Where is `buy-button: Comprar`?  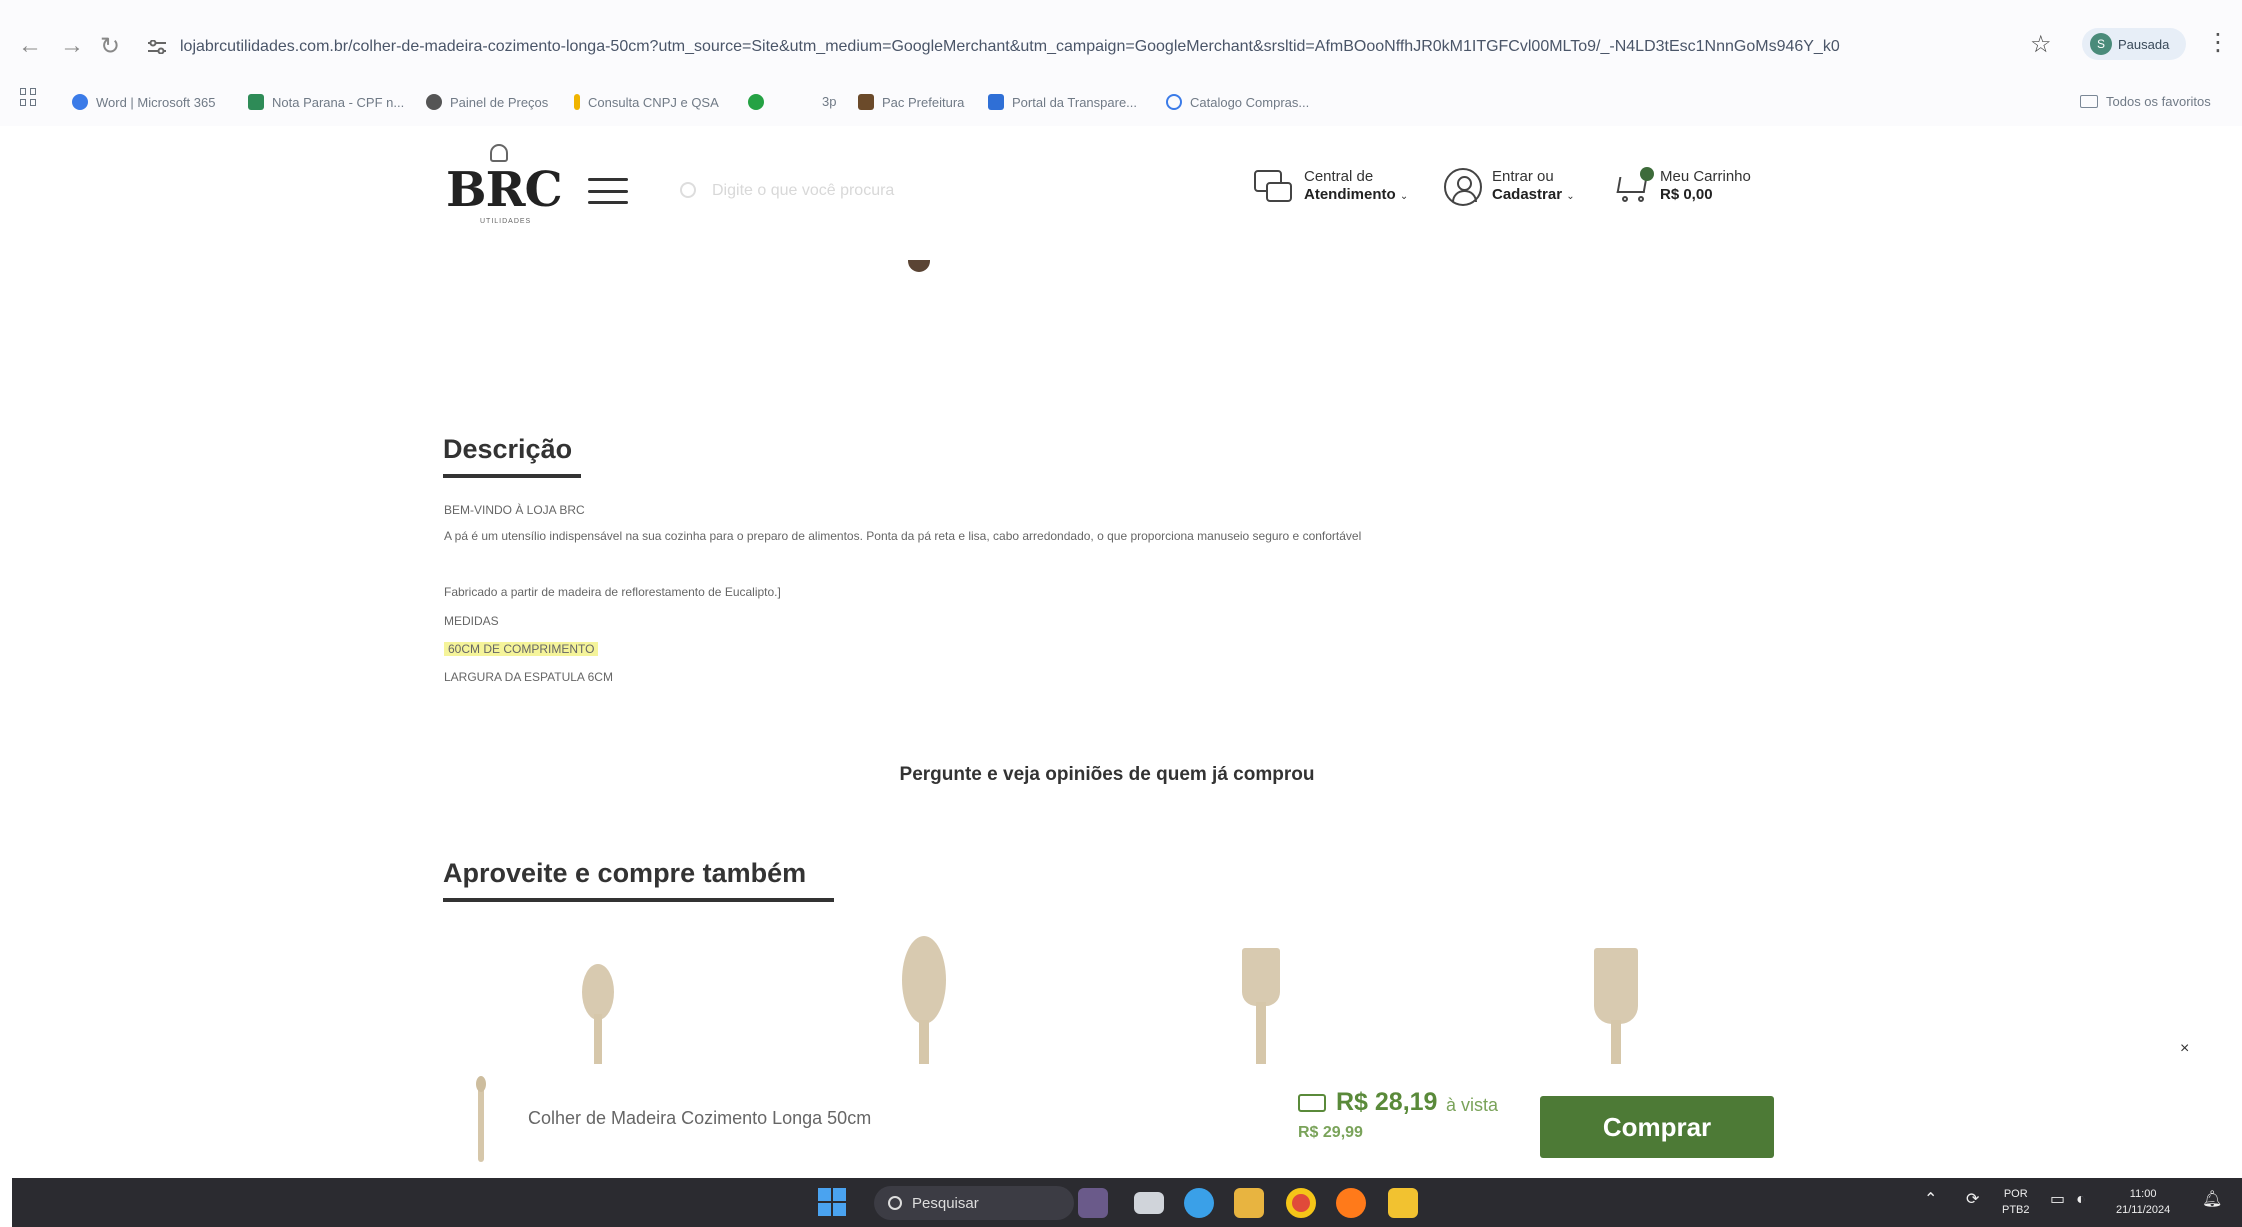
buy-button: Comprar is located at coordinates (1657, 1127).